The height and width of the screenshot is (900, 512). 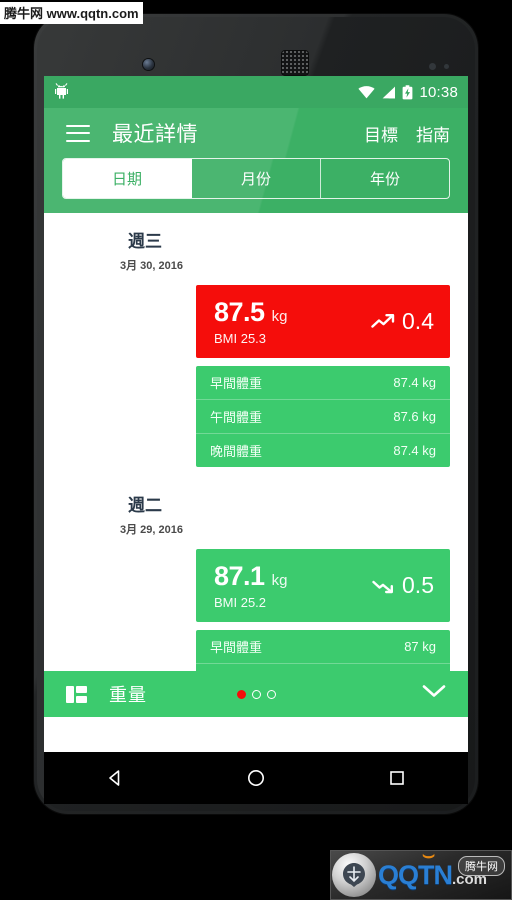 I want to click on entry-row: 早間體重 87 kg, so click(x=323, y=646).